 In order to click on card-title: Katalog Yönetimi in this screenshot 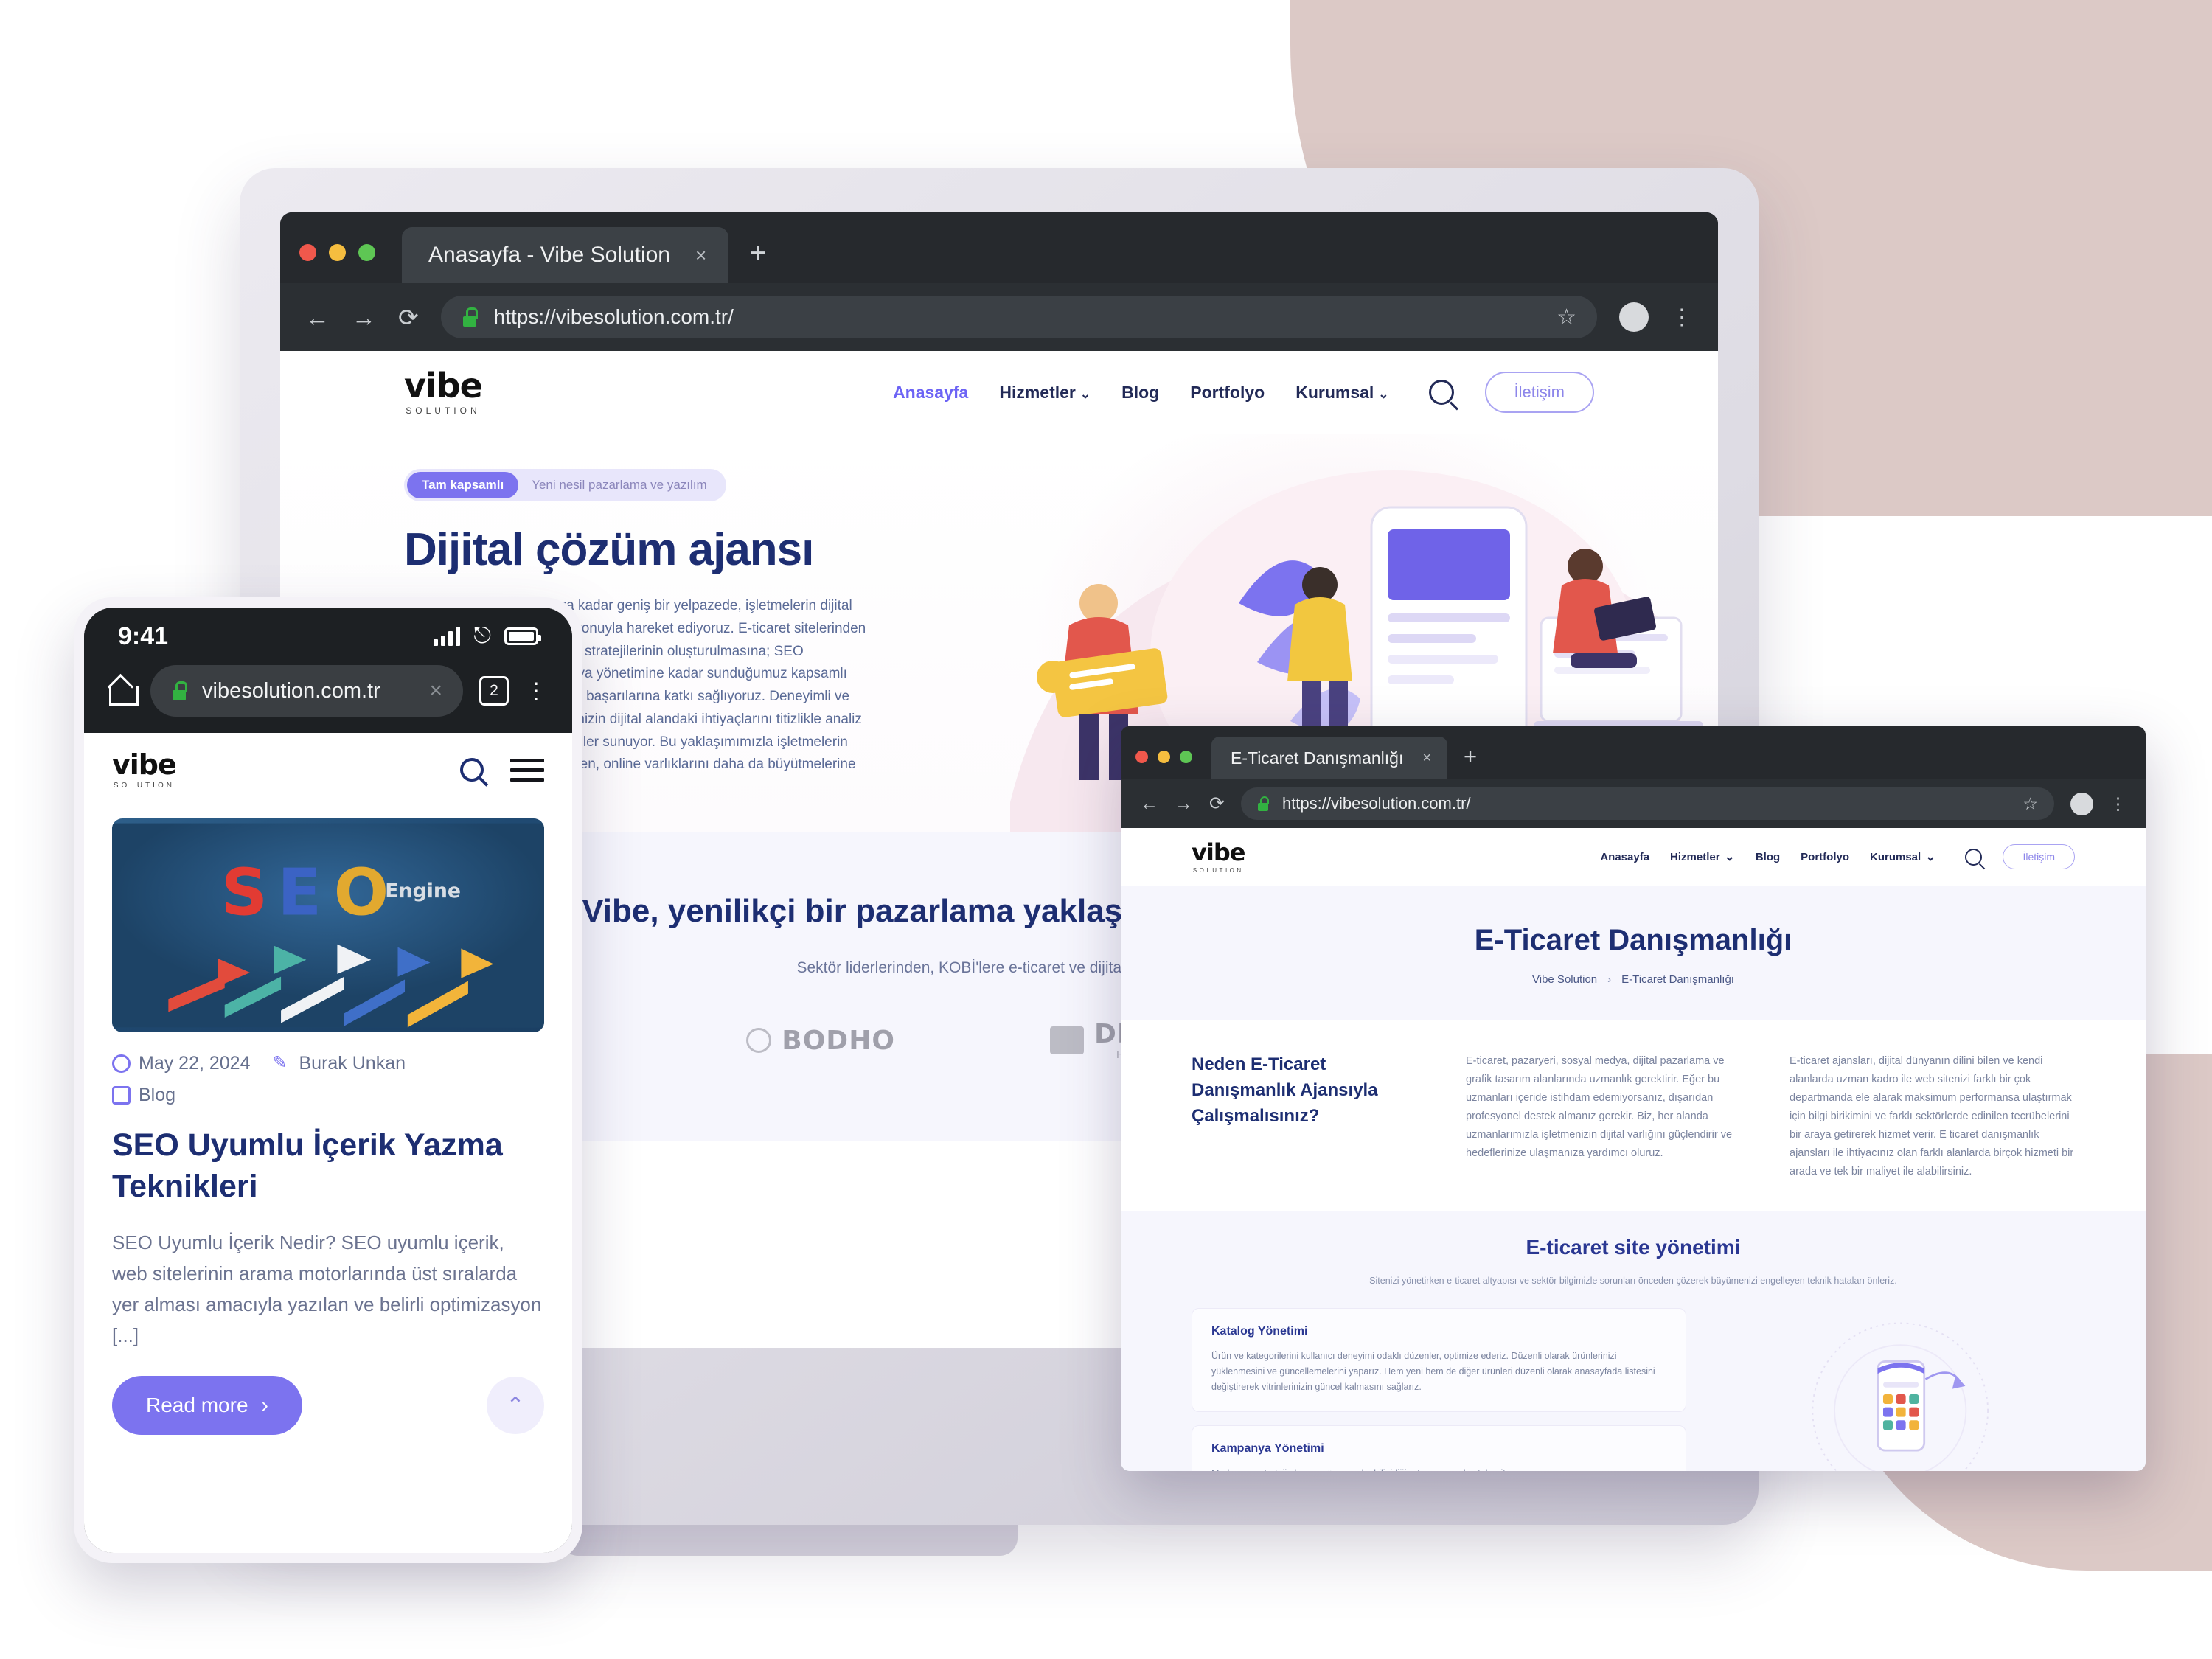, I will do `click(1259, 1331)`.